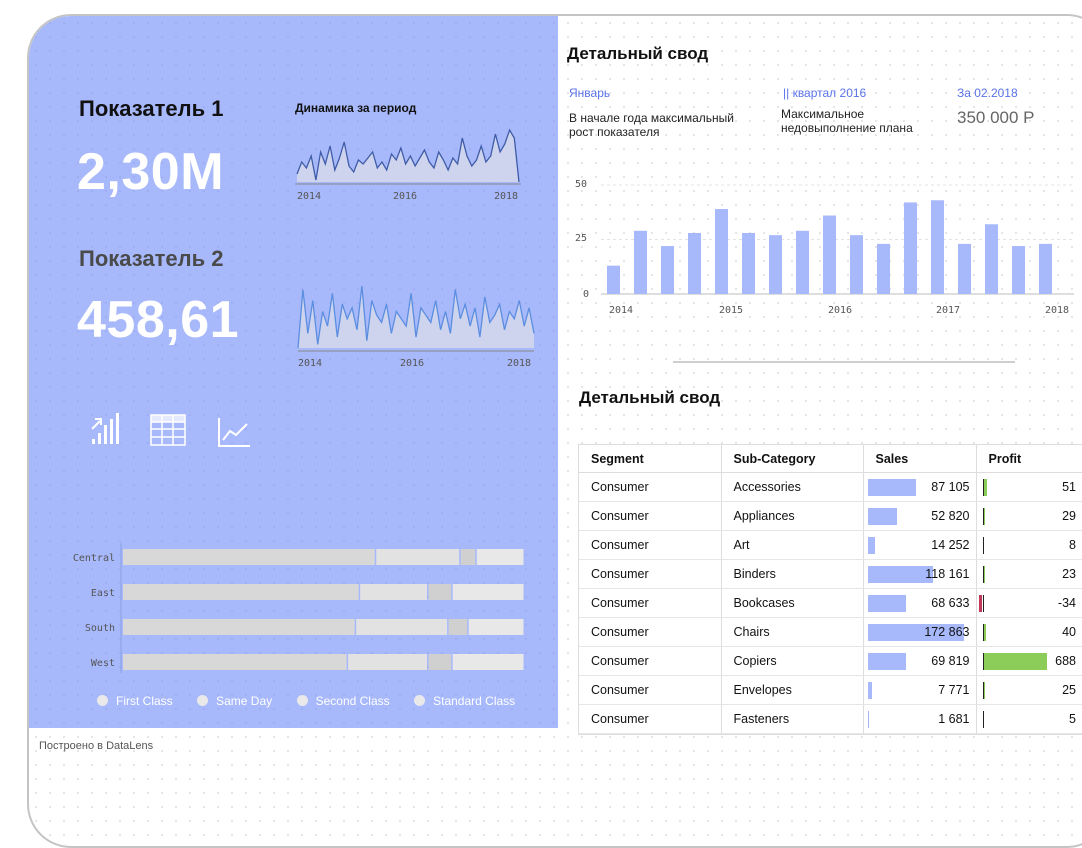  I want to click on table-row: Consumer Bookcases 68 633 -34, so click(830, 603).